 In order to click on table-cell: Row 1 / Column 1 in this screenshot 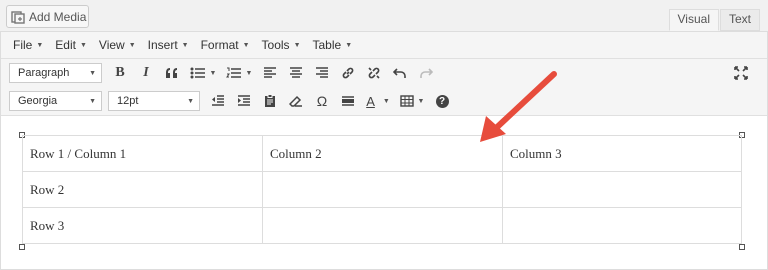, I will do `click(142, 153)`.